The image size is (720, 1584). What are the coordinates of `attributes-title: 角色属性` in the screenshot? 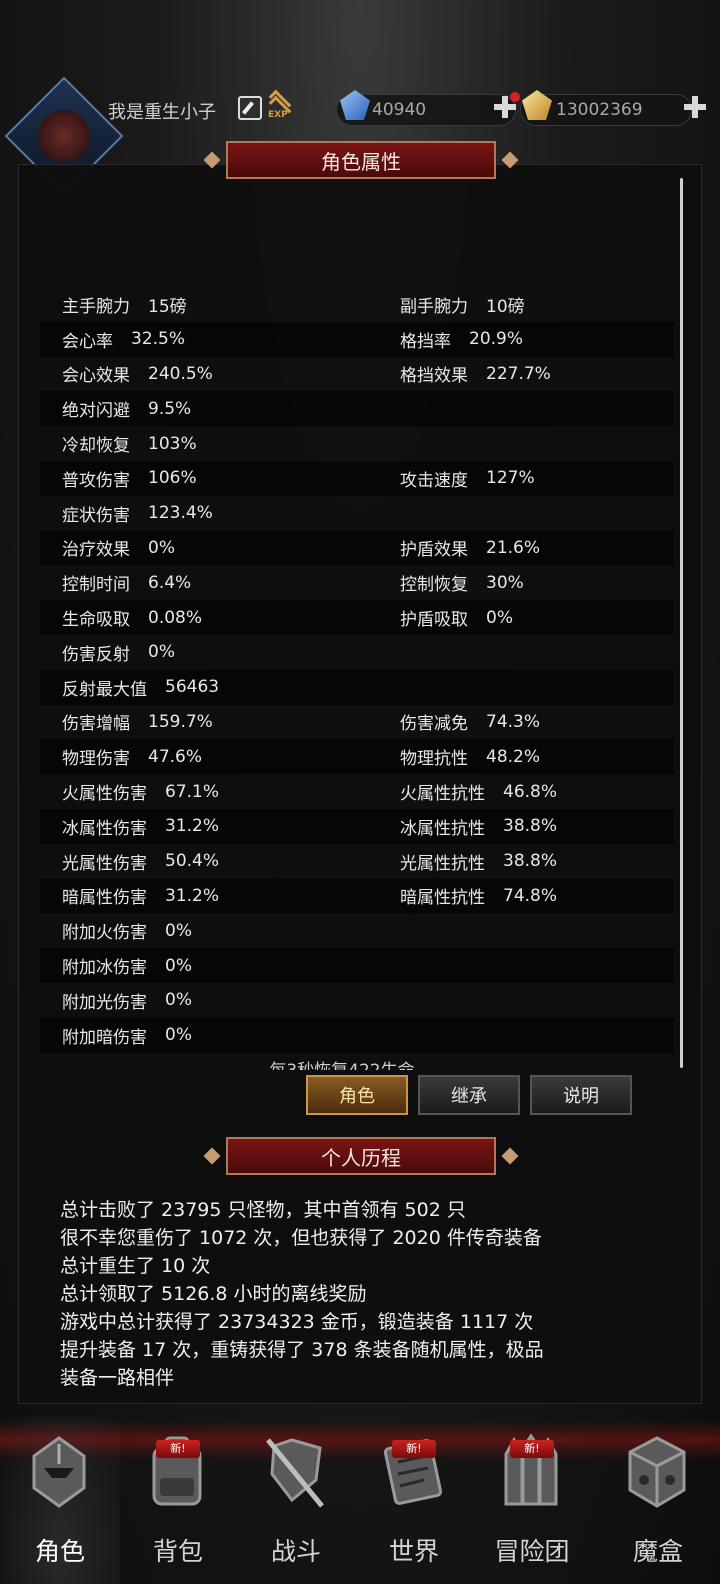 It's located at (361, 161).